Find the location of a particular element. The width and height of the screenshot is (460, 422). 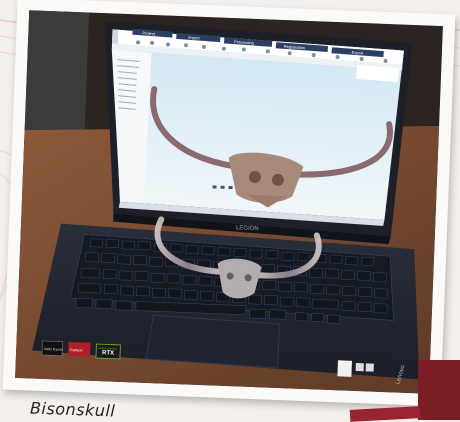

brand-label: LEGION is located at coordinates (247, 228).